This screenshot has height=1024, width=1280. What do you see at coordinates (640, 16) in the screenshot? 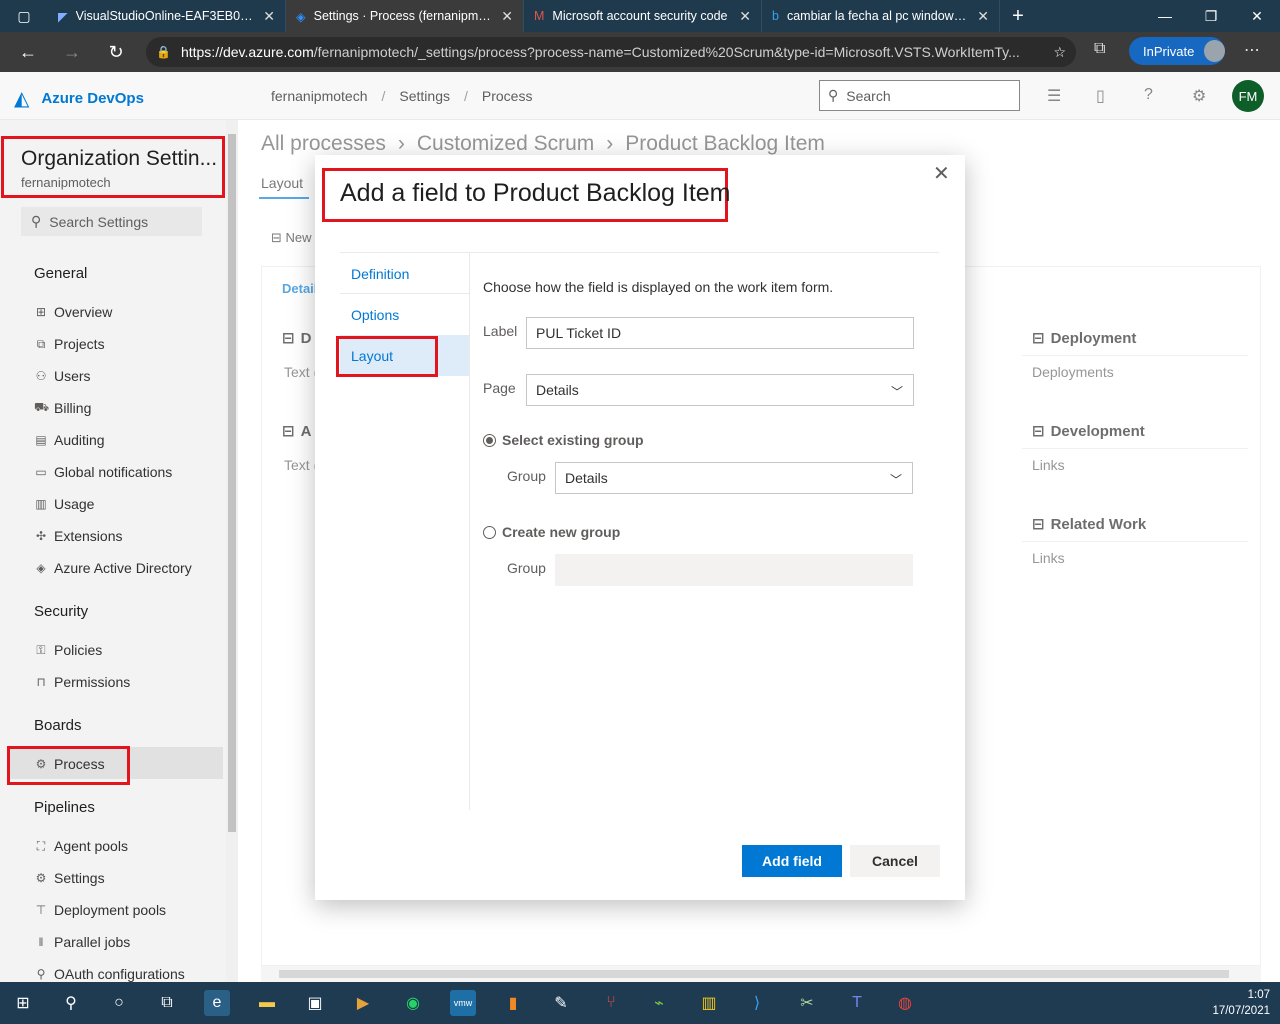
I see `browser-tab-title: Microsoft account security code` at bounding box center [640, 16].